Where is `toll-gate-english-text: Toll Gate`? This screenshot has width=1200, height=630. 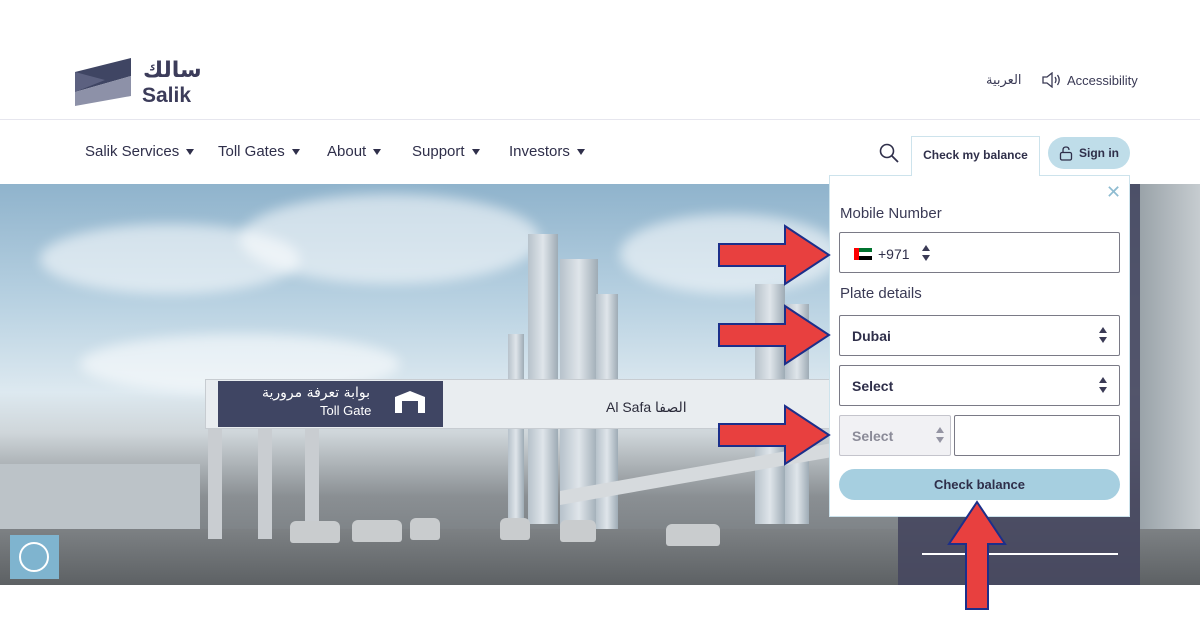
toll-gate-english-text: Toll Gate is located at coordinates (346, 410).